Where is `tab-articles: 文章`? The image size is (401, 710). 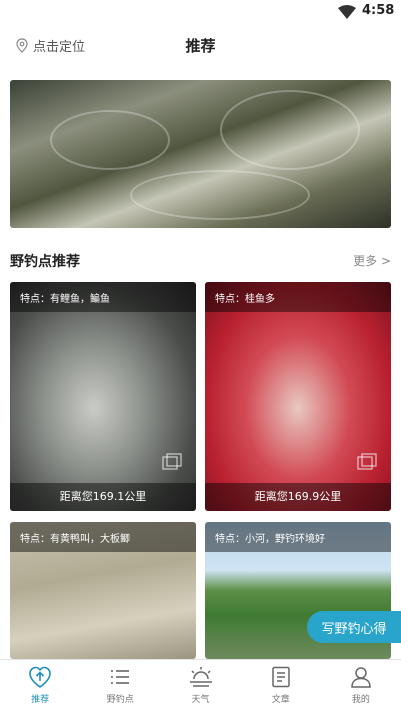
tab-articles: 文章 is located at coordinates (281, 685).